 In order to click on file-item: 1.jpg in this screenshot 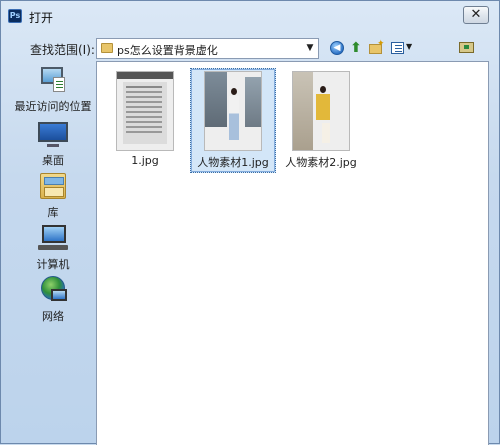, I will do `click(145, 119)`.